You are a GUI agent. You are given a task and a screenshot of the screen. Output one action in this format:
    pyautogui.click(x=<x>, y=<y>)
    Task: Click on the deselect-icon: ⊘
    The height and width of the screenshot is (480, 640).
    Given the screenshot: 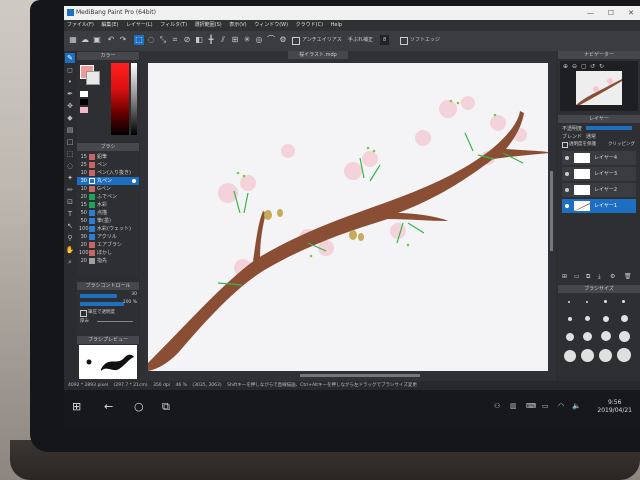 What is the action you would take?
    pyautogui.click(x=187, y=40)
    